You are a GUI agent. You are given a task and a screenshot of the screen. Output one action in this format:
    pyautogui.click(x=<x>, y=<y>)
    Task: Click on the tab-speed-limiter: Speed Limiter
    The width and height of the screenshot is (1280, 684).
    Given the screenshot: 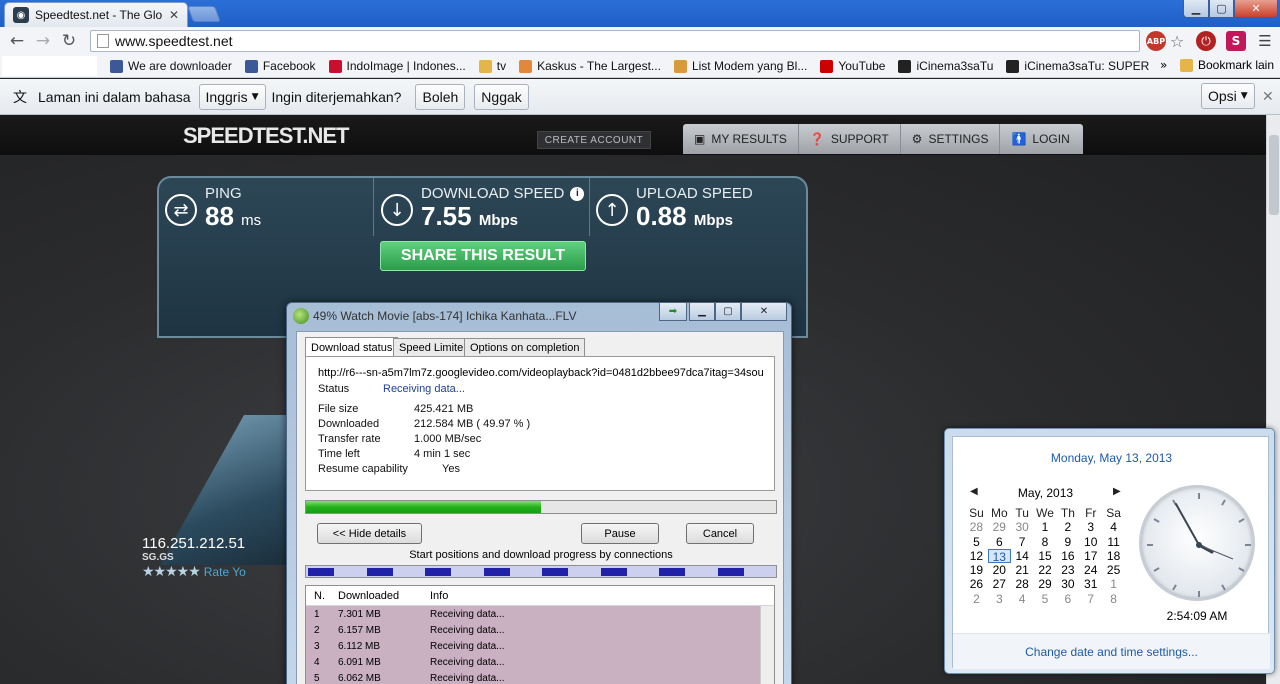 What is the action you would take?
    pyautogui.click(x=433, y=347)
    